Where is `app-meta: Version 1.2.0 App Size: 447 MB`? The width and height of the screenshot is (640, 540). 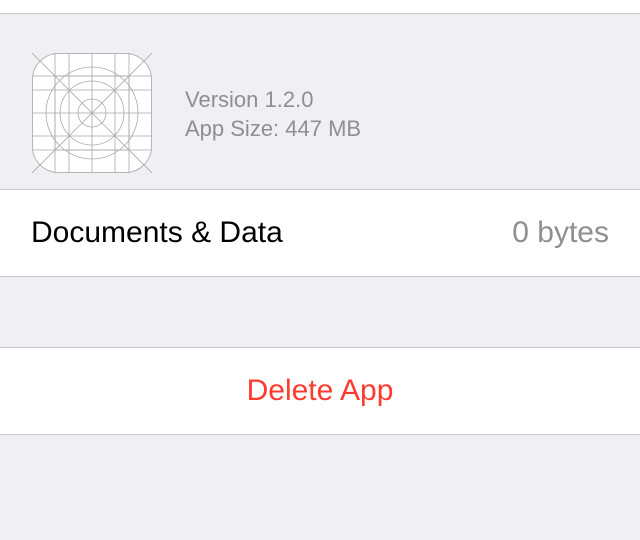
app-meta: Version 1.2.0 App Size: 447 MB is located at coordinates (273, 114).